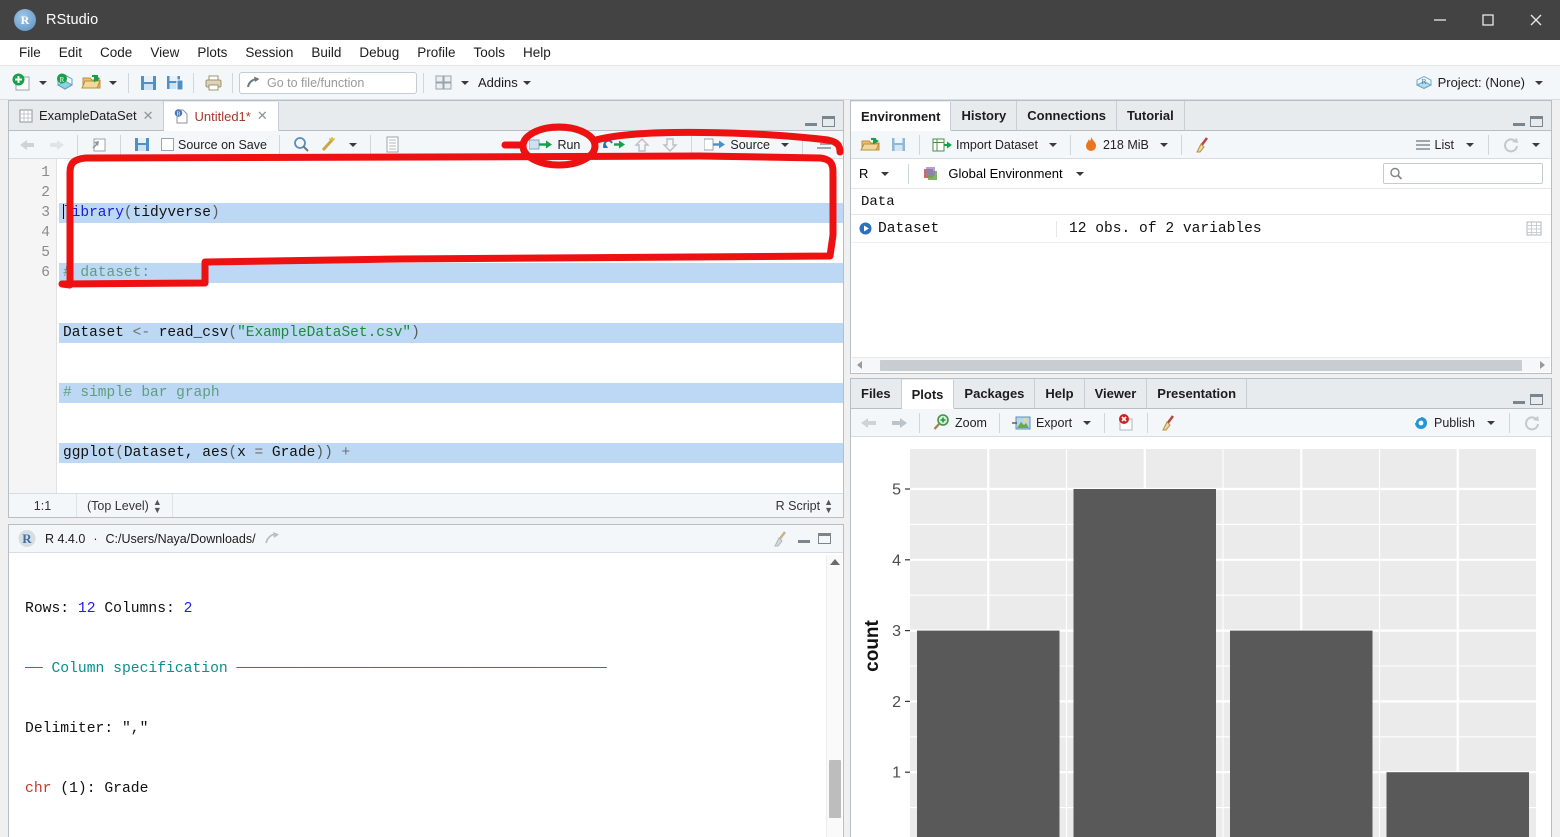  Describe the element at coordinates (537, 52) in the screenshot. I see `menu-help: Help` at that location.